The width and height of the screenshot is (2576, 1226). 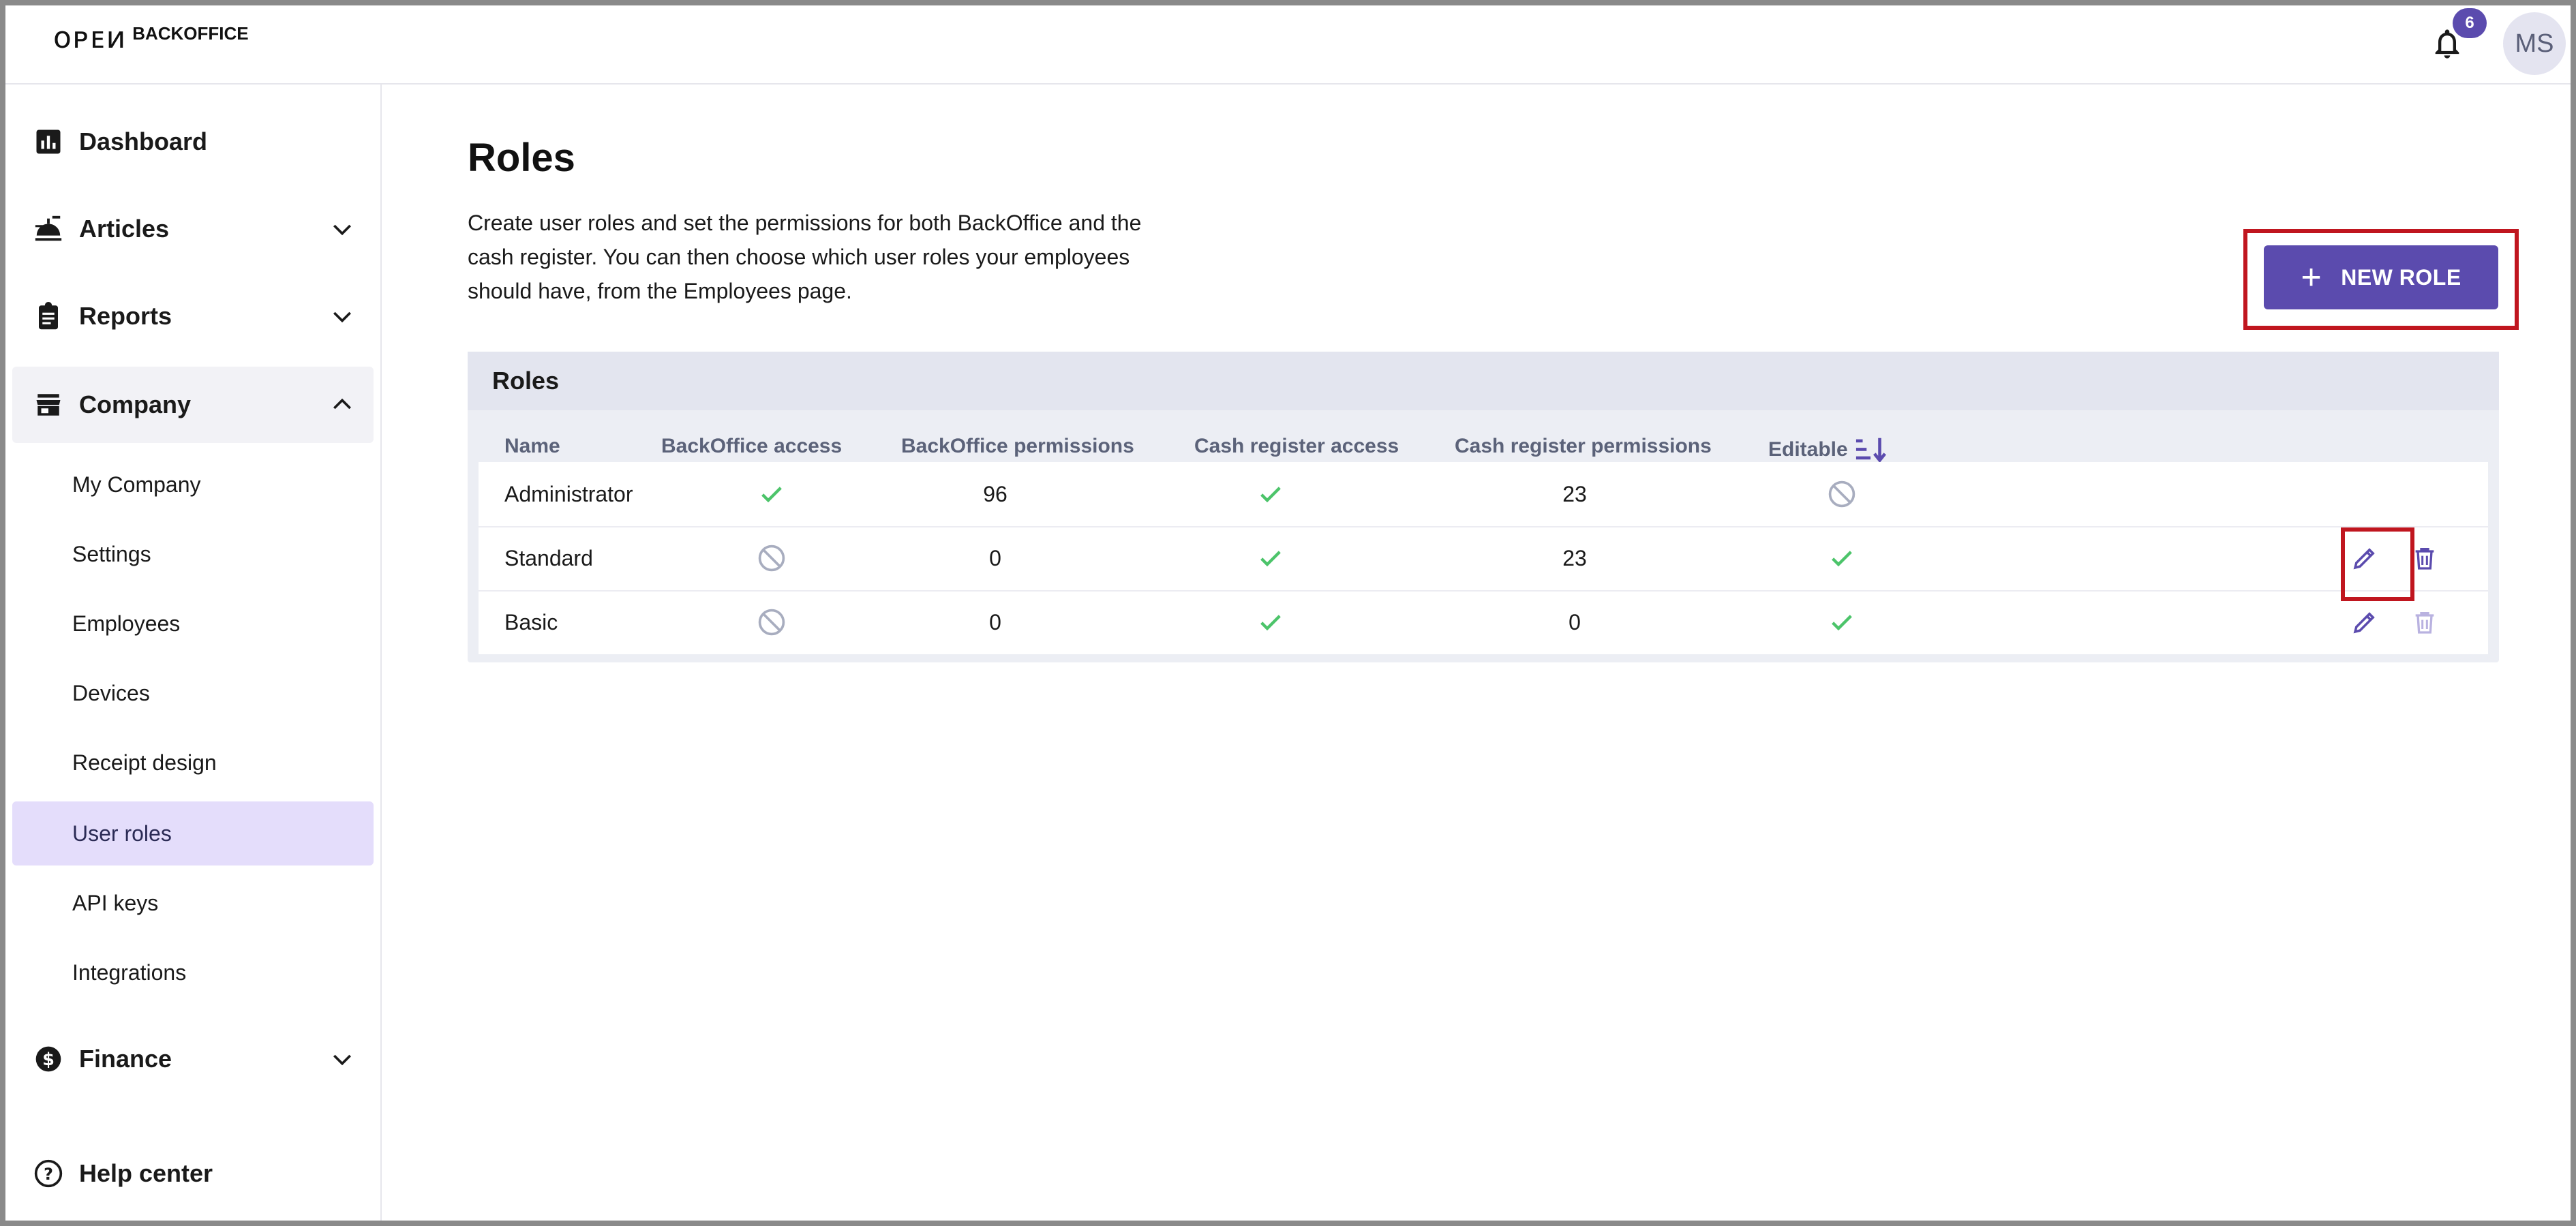 What do you see at coordinates (48, 316) in the screenshot?
I see `clipboard-icon` at bounding box center [48, 316].